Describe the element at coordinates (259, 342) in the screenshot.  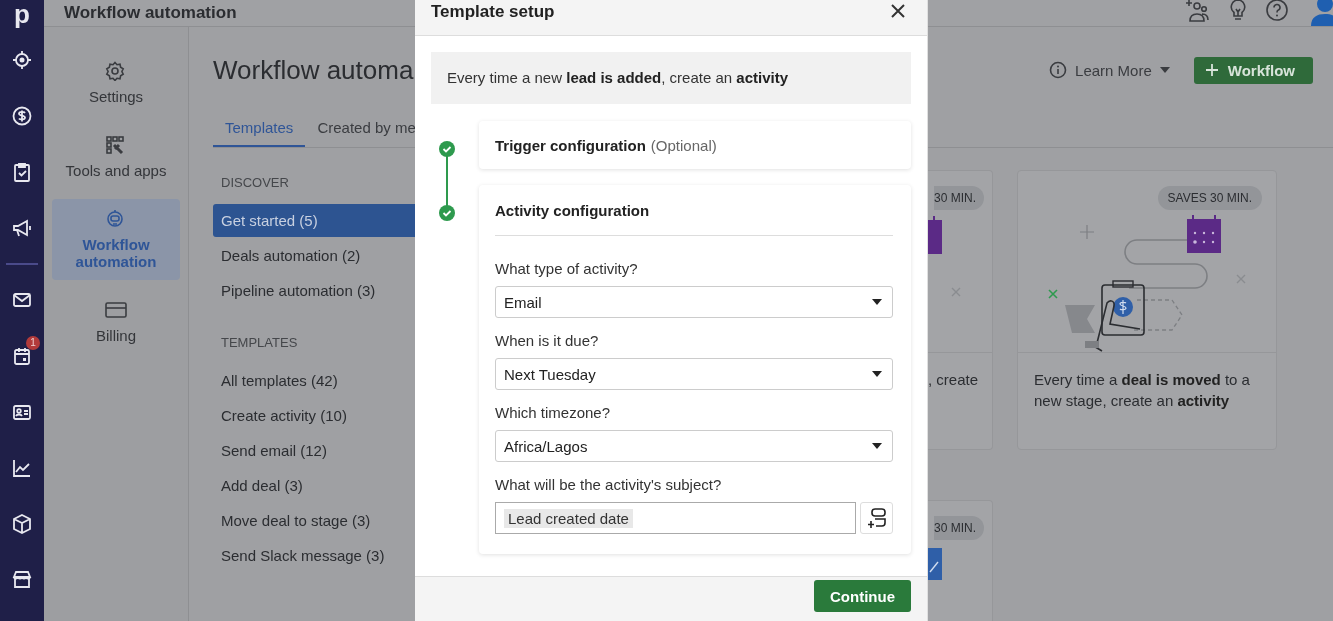
I see `section-heading: TEMPLATES` at that location.